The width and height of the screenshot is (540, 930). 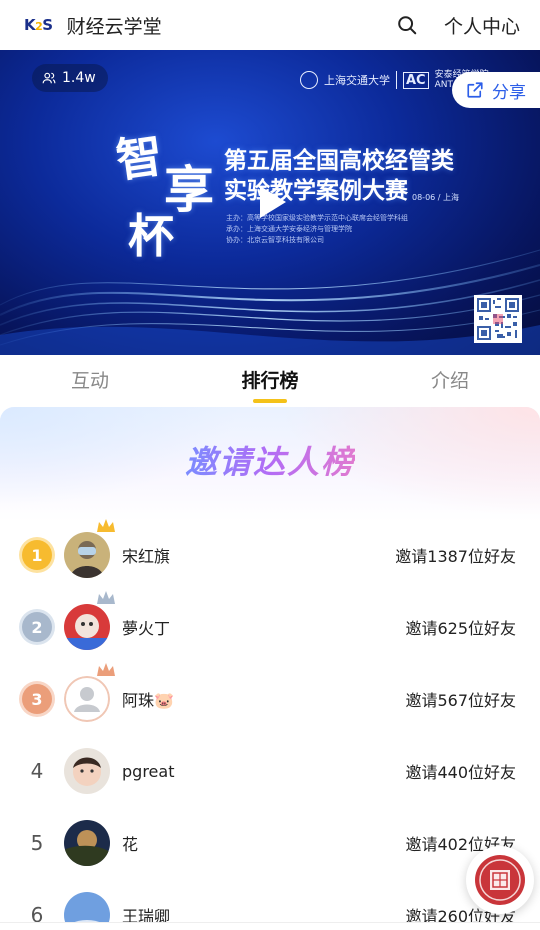 What do you see at coordinates (270, 699) in the screenshot?
I see `leaderboard-row: 3 阿珠🐷 邀请567位好友` at bounding box center [270, 699].